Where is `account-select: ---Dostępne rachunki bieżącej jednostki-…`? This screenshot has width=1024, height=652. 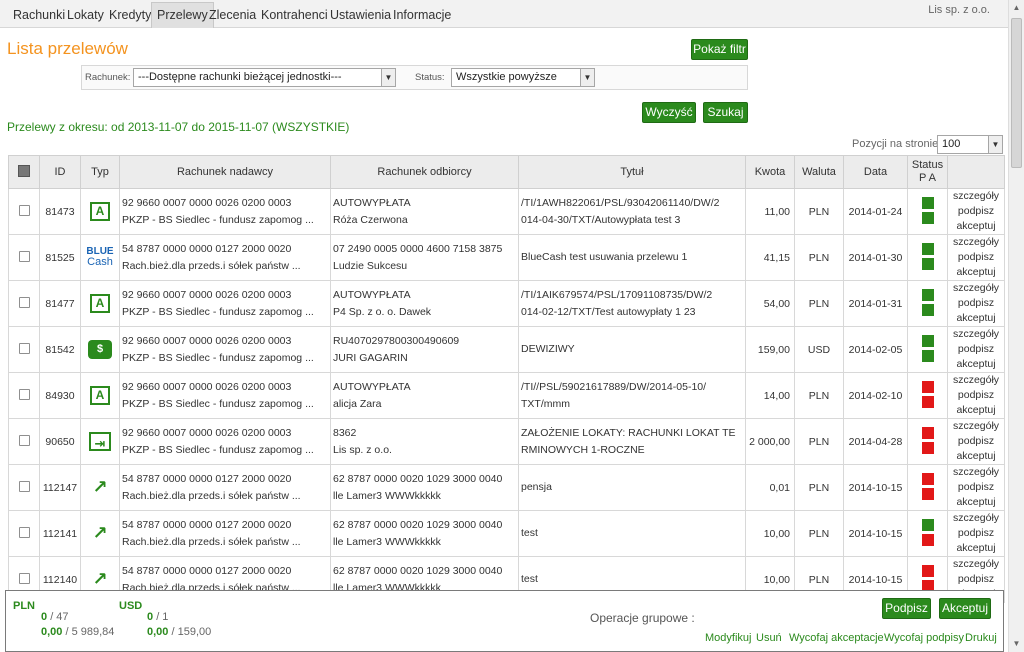 account-select: ---Dostępne rachunki bieżącej jednostki-… is located at coordinates (264, 77).